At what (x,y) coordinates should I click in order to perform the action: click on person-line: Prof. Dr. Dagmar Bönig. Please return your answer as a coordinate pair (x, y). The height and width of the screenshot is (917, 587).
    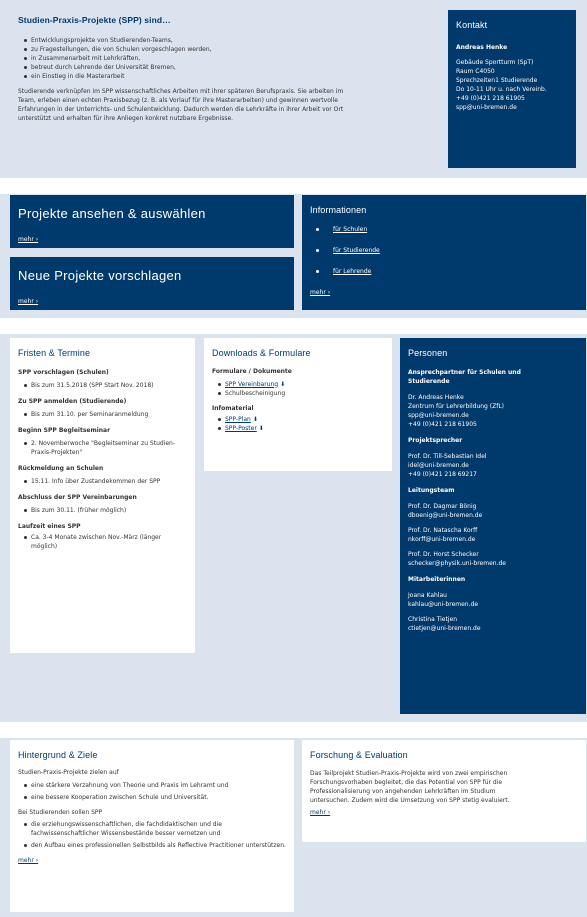
    Looking at the image, I should click on (442, 506).